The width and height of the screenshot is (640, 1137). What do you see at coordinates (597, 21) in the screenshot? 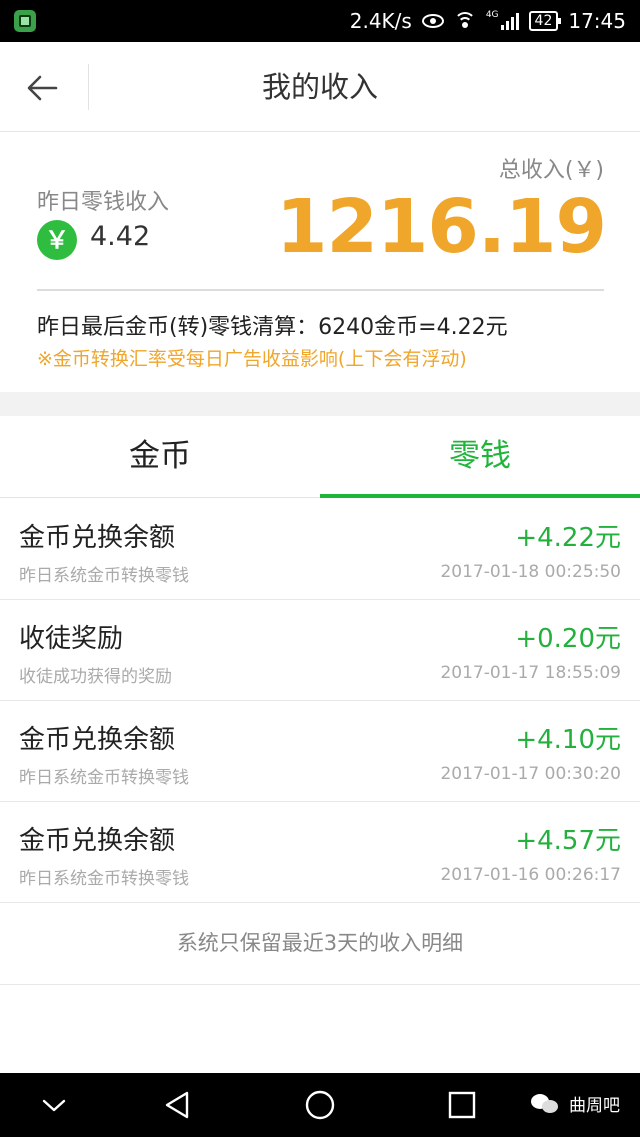
I see `clock: 17:45` at bounding box center [597, 21].